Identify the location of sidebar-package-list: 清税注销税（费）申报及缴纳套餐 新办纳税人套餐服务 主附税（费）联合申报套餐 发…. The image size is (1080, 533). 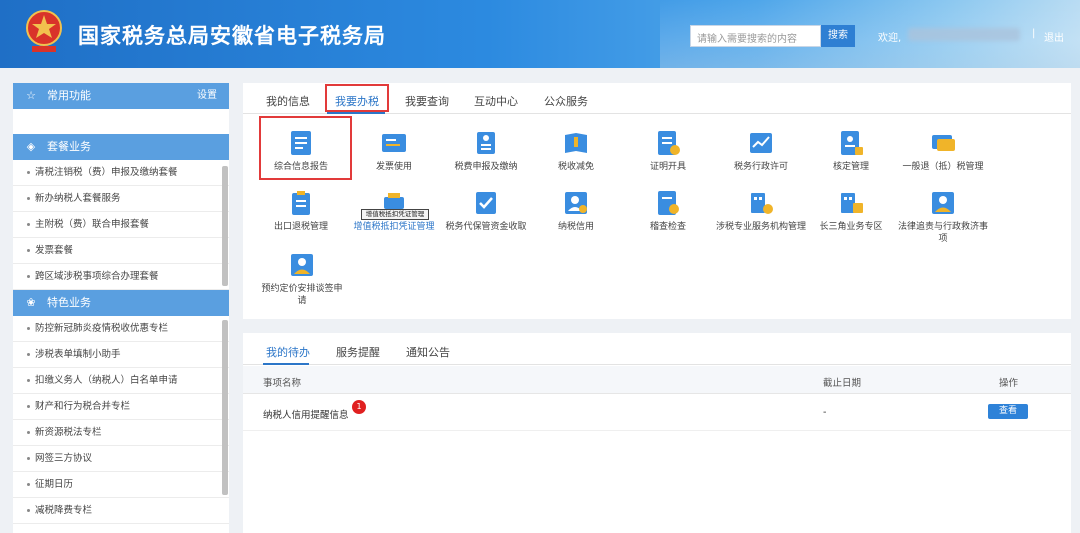
(121, 225).